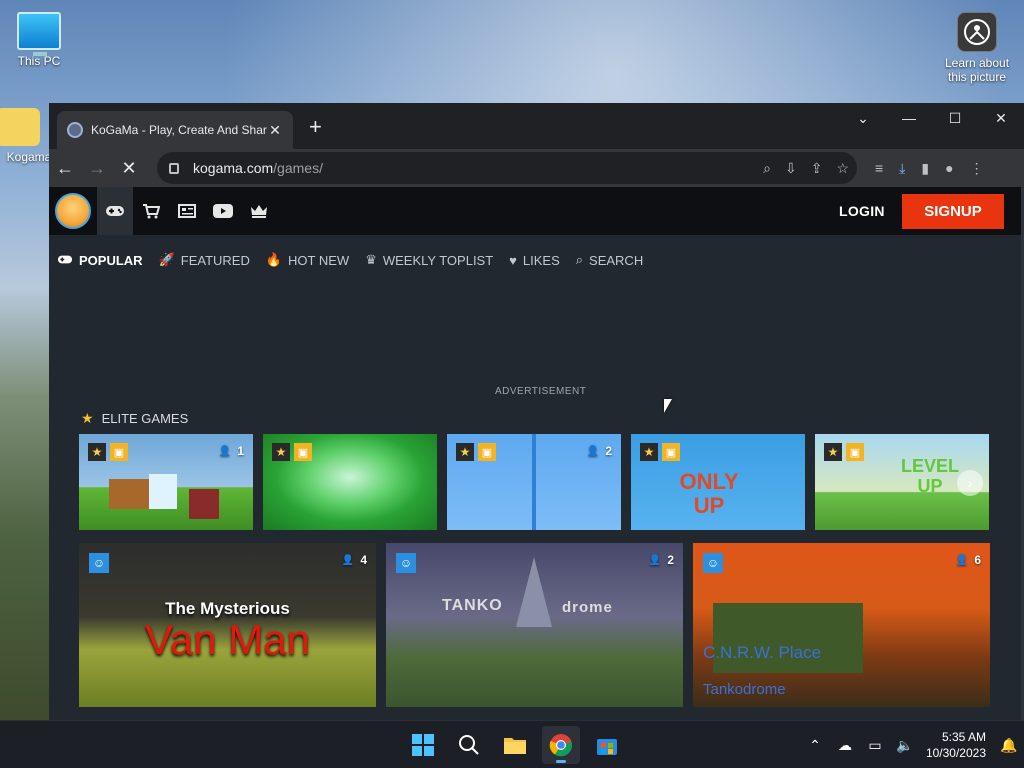  I want to click on signup-button: SIGNUP, so click(953, 211).